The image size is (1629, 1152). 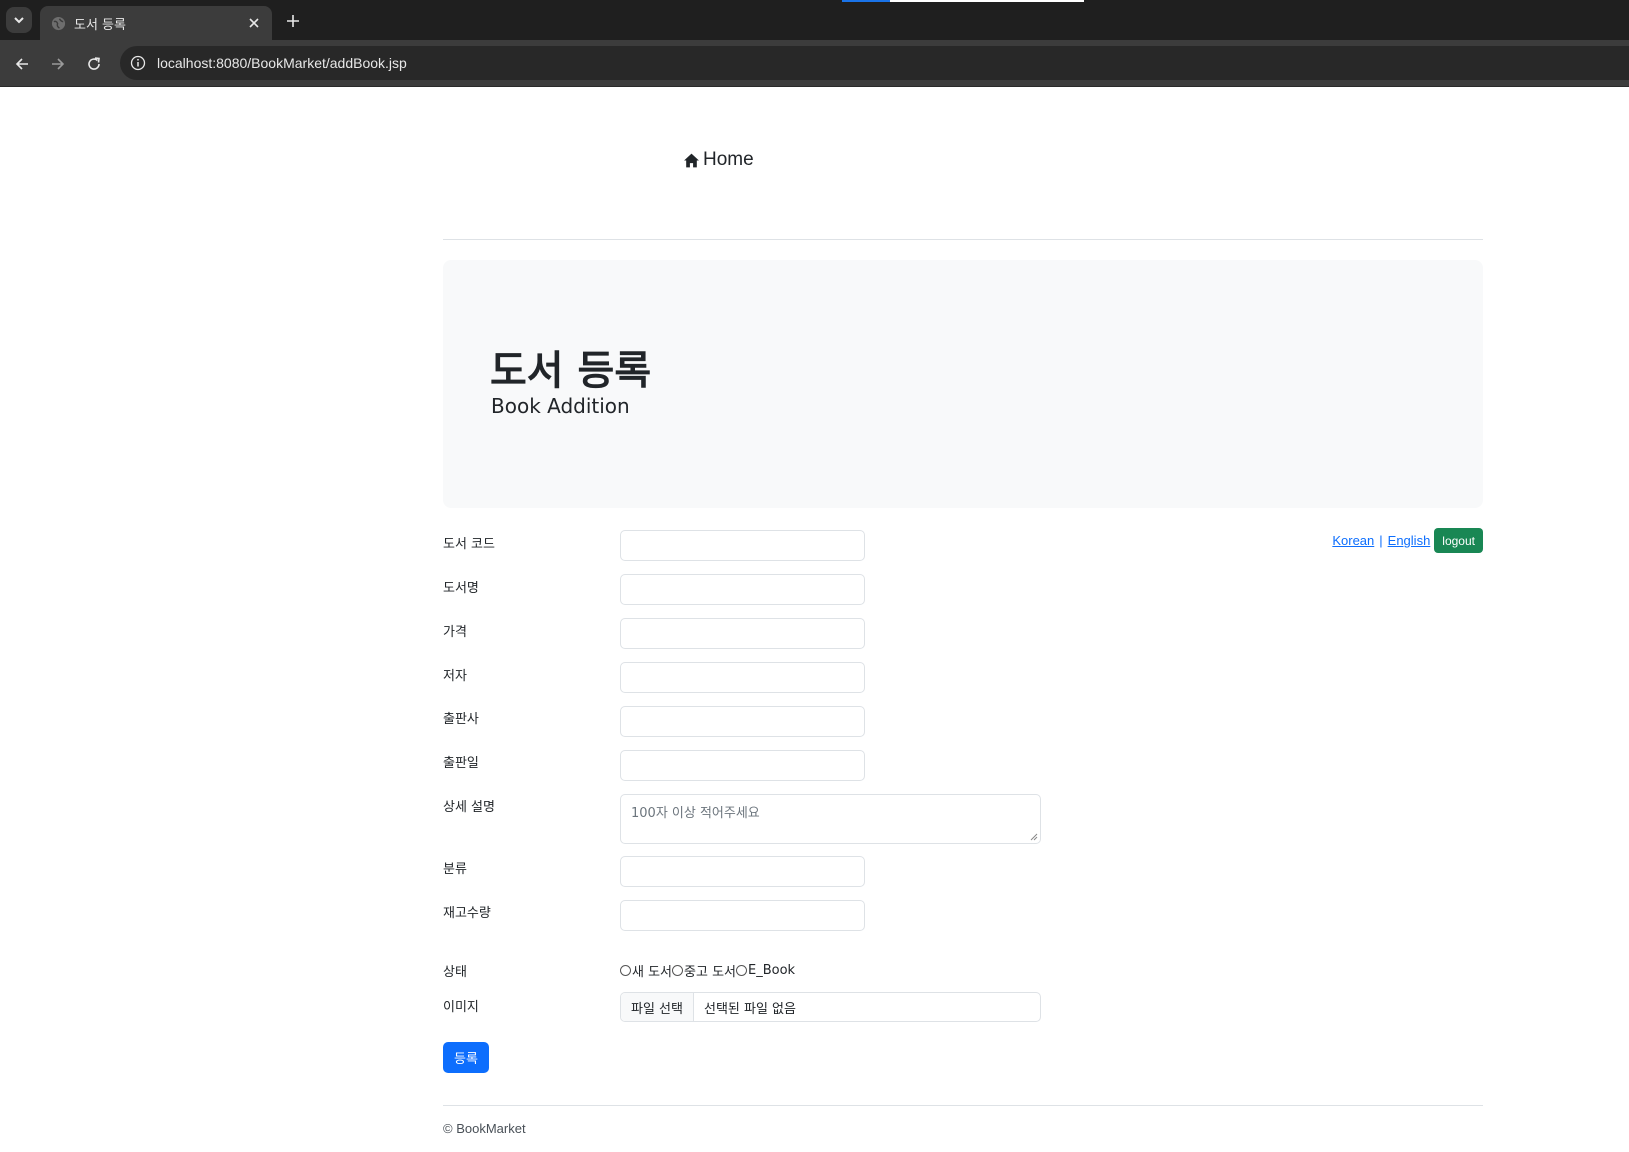 What do you see at coordinates (695, 813) in the screenshot?
I see `description-placeholder: 100자 이상 적어주세요` at bounding box center [695, 813].